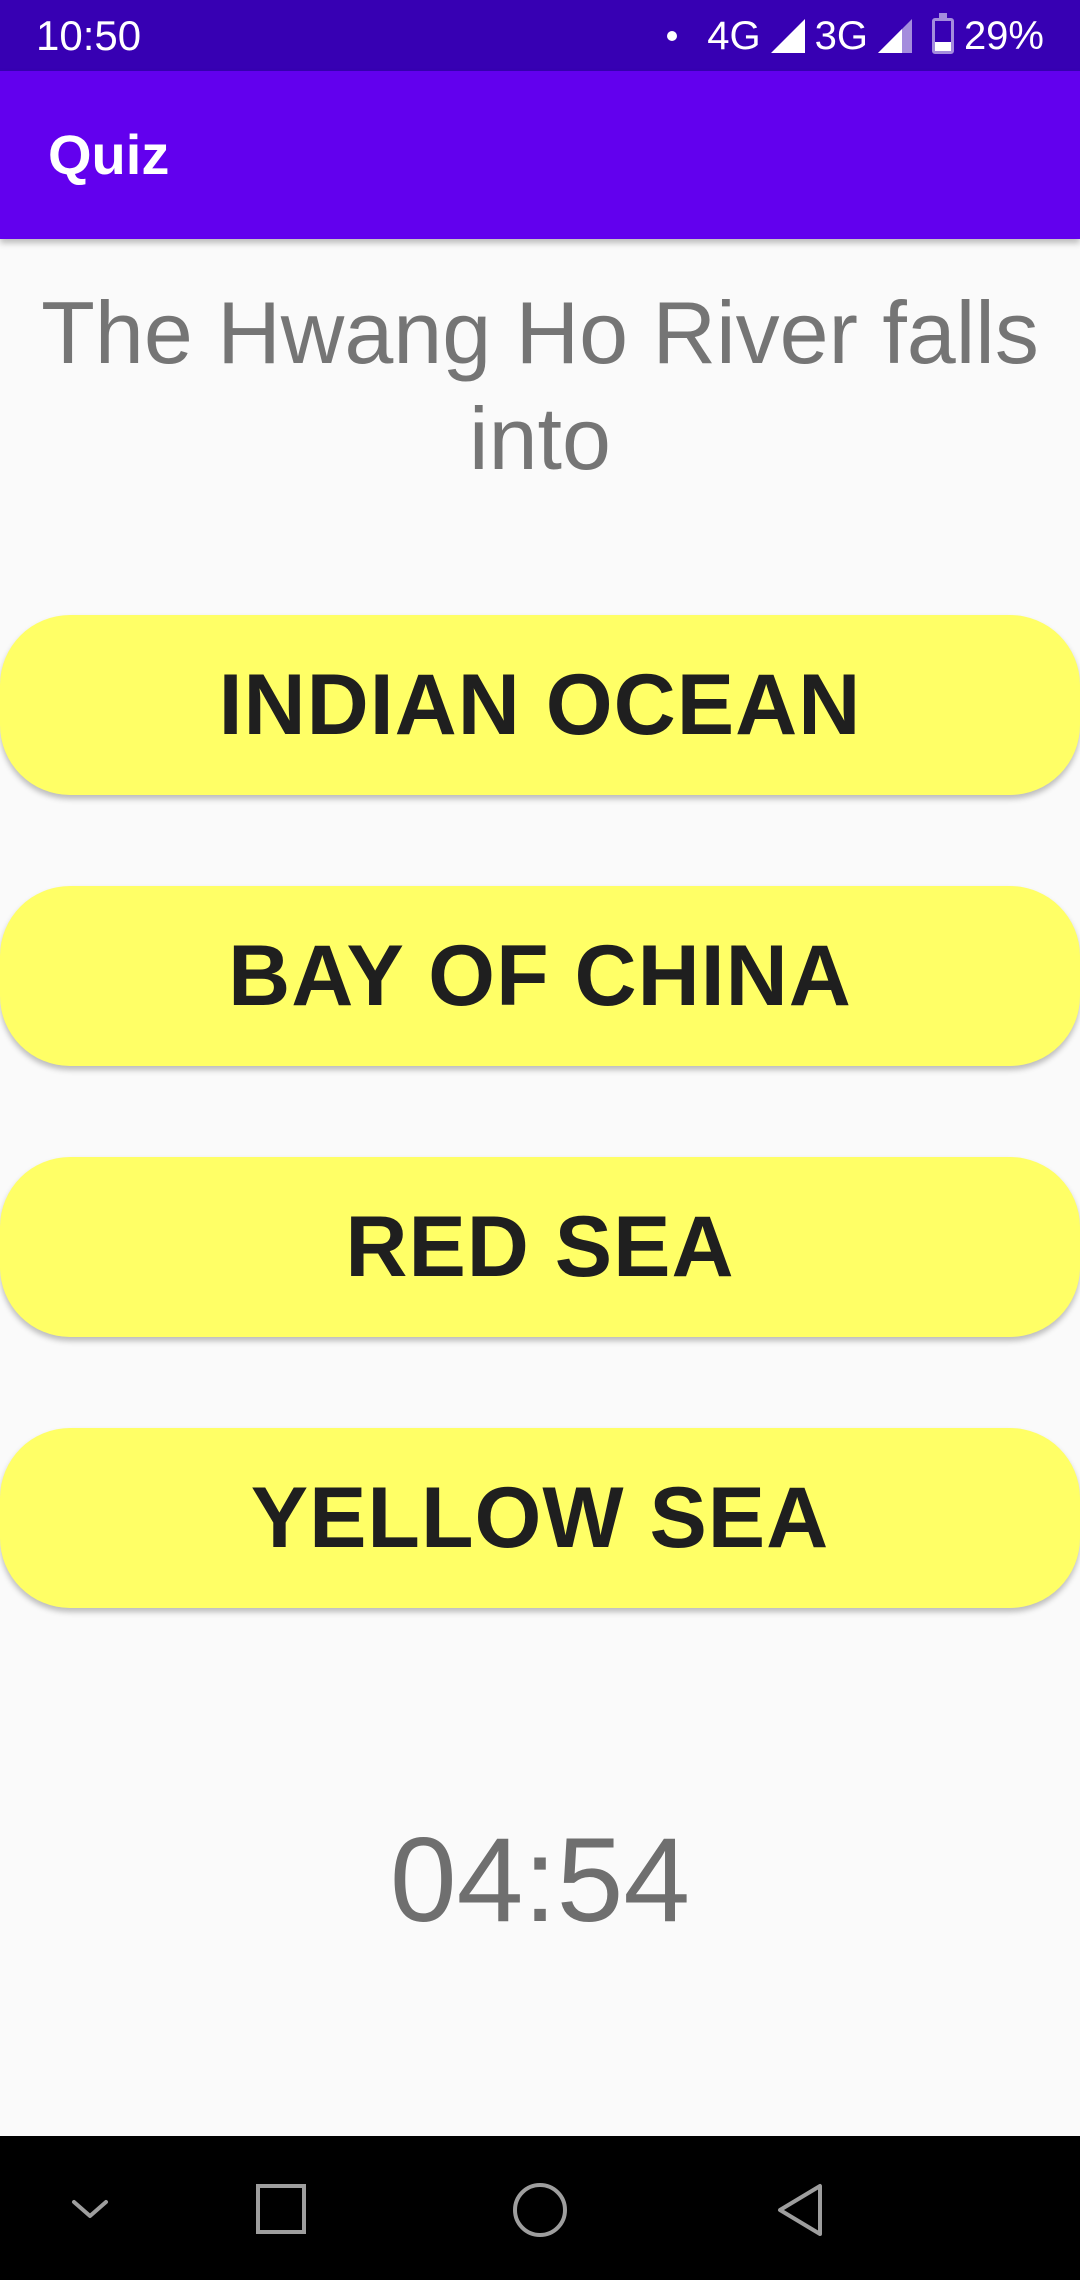 This screenshot has width=1080, height=2280. I want to click on network-4g-label: 4G, so click(734, 35).